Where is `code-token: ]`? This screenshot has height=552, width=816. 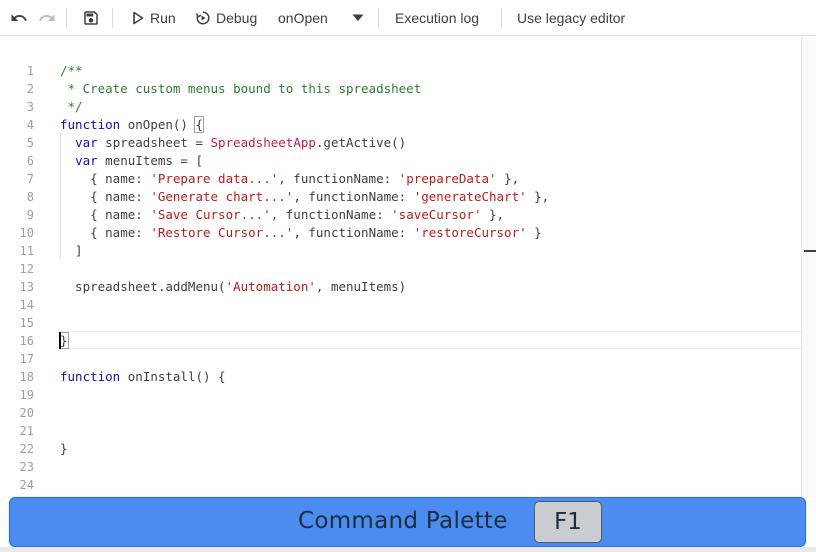
code-token: ] is located at coordinates (71, 250).